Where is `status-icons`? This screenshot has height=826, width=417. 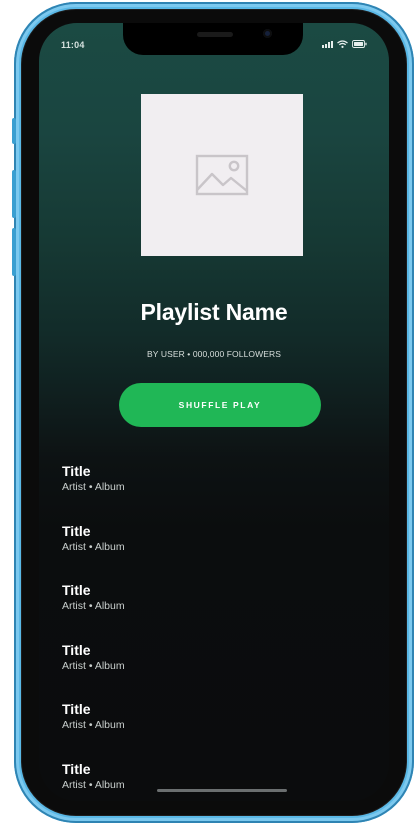 status-icons is located at coordinates (344, 44).